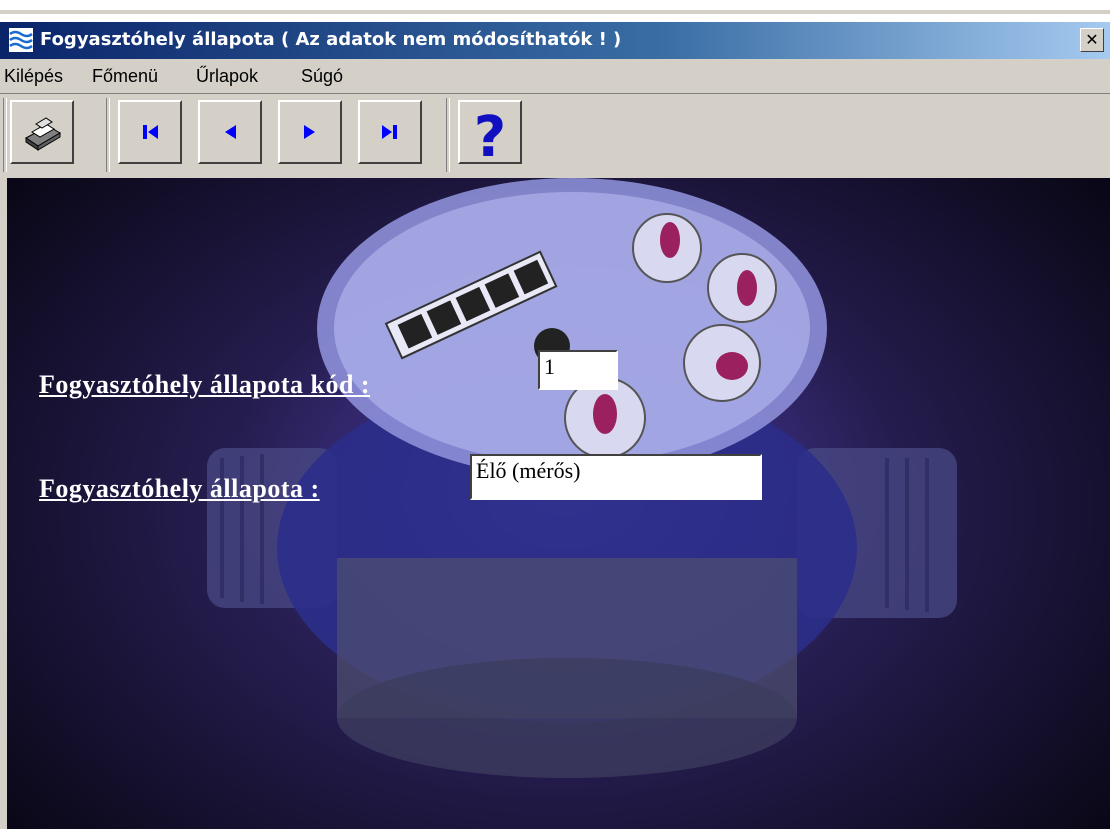 The height and width of the screenshot is (829, 1110). I want to click on previous-record-icon, so click(230, 132).